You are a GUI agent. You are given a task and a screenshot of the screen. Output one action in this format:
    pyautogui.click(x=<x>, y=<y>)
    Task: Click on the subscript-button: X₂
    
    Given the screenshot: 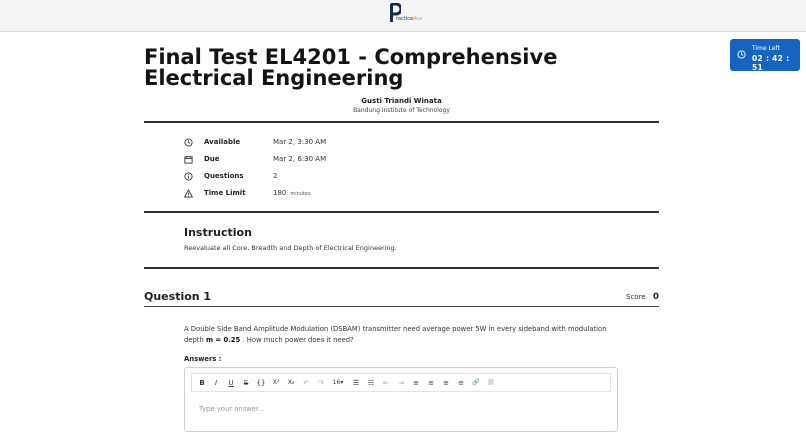 What is the action you would take?
    pyautogui.click(x=291, y=383)
    